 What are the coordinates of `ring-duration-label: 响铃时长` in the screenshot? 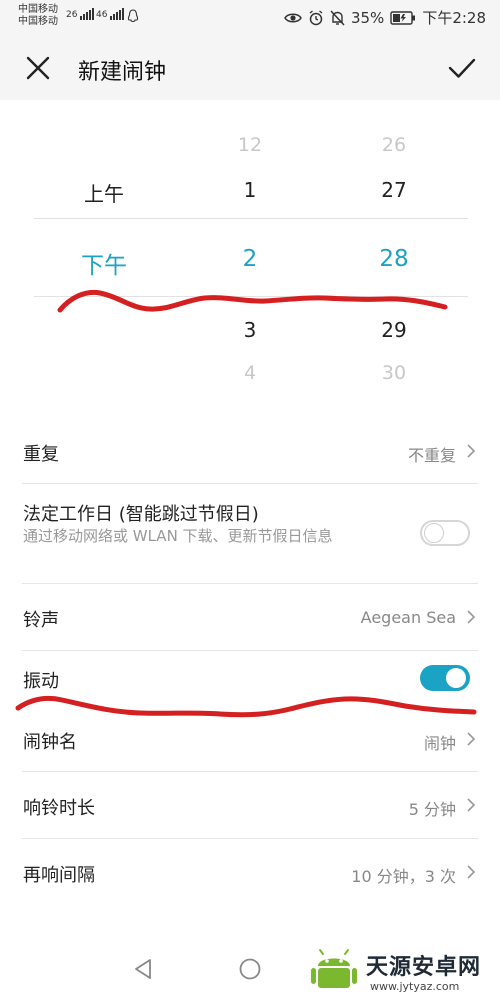 It's located at (59, 808).